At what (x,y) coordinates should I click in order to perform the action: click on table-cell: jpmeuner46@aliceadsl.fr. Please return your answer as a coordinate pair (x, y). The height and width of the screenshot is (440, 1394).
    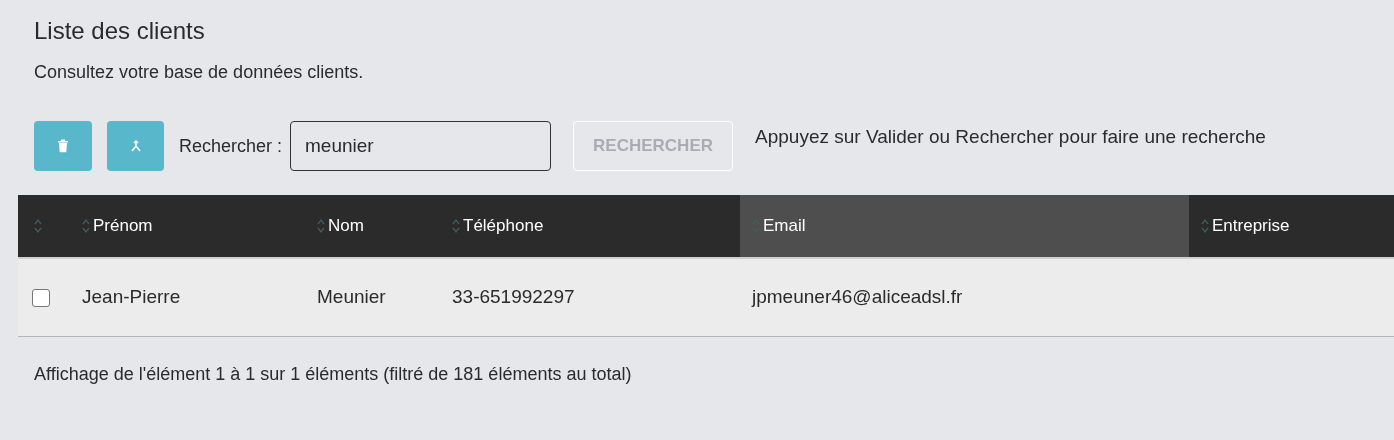
    Looking at the image, I should click on (857, 297).